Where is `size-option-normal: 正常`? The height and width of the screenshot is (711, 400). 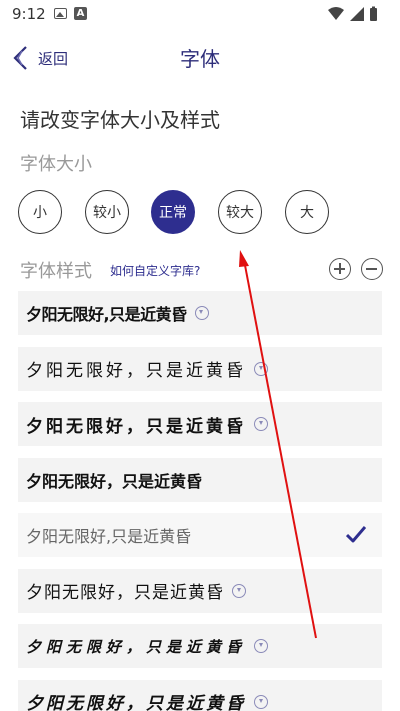 size-option-normal: 正常 is located at coordinates (173, 212).